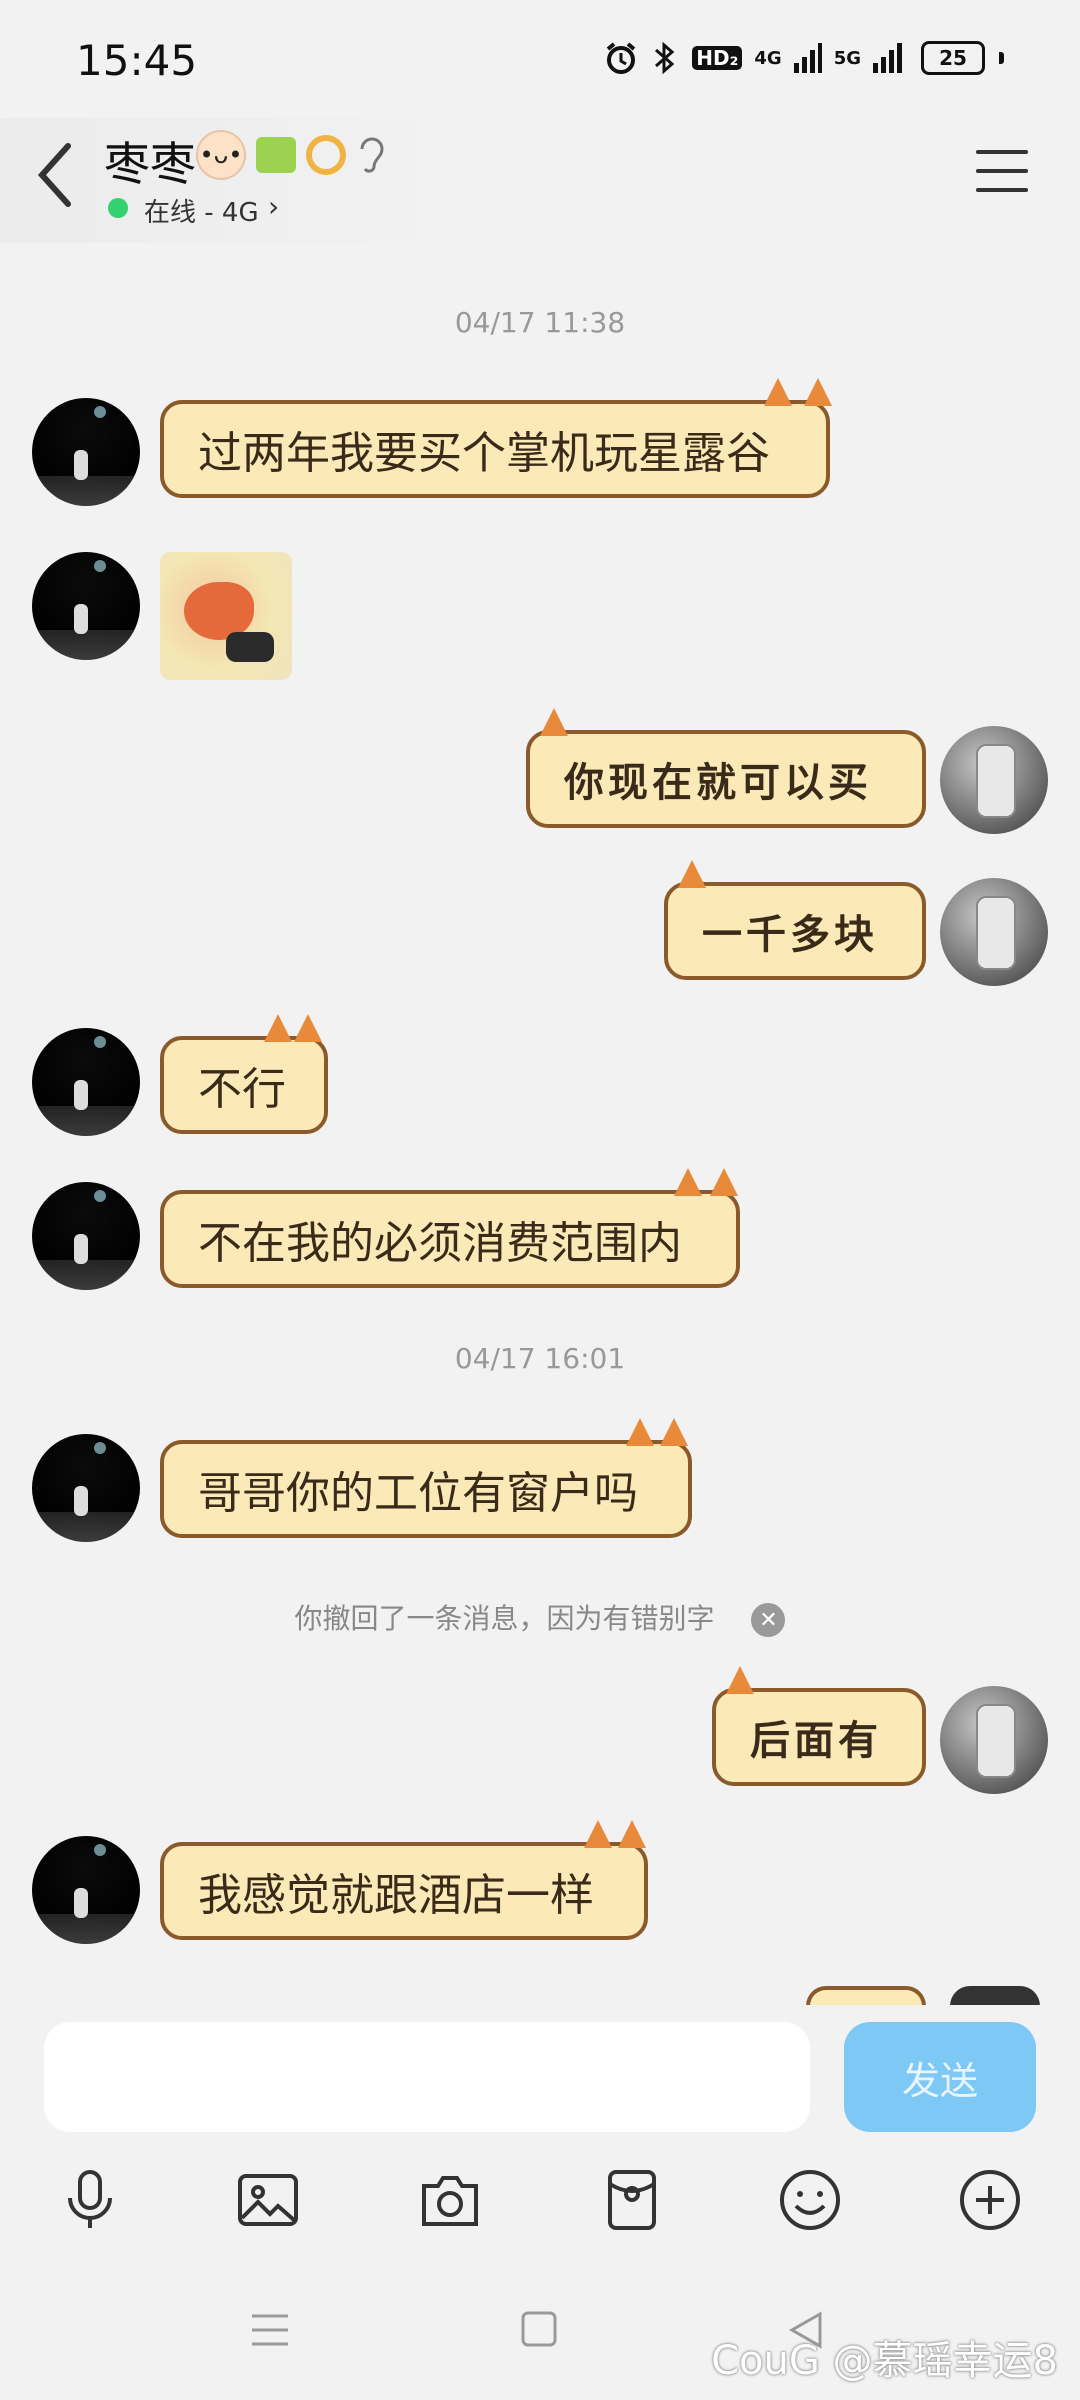 The width and height of the screenshot is (1080, 2400). What do you see at coordinates (953, 58) in the screenshot?
I see `battery-indicator: 25` at bounding box center [953, 58].